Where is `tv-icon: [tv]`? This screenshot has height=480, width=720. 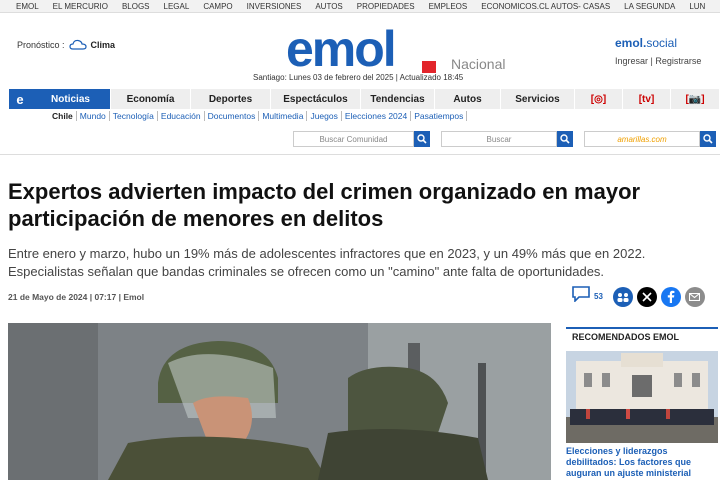 tv-icon: [tv] is located at coordinates (647, 99).